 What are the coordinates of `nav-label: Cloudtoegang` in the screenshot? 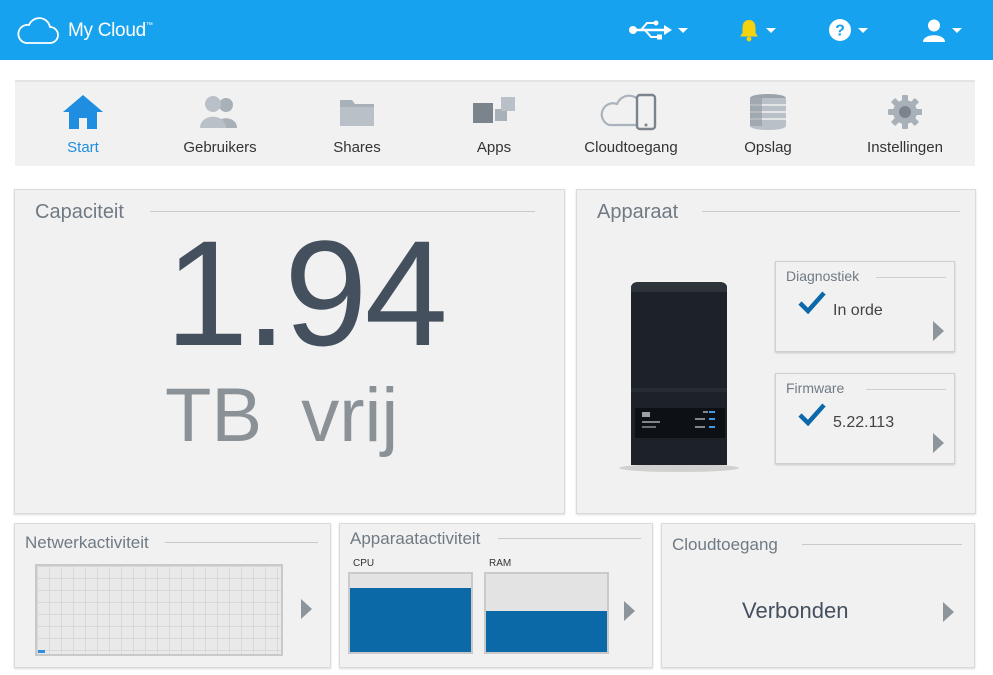 It's located at (631, 147).